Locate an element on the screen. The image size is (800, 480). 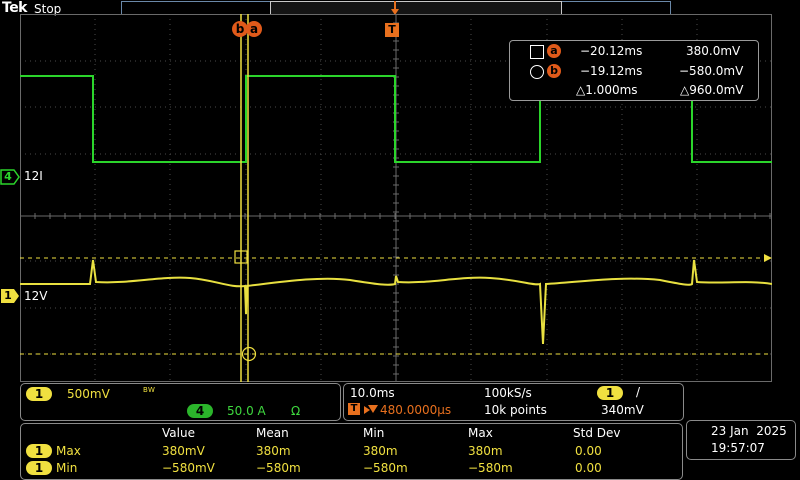
delta-value: △960.0mV is located at coordinates (712, 90).